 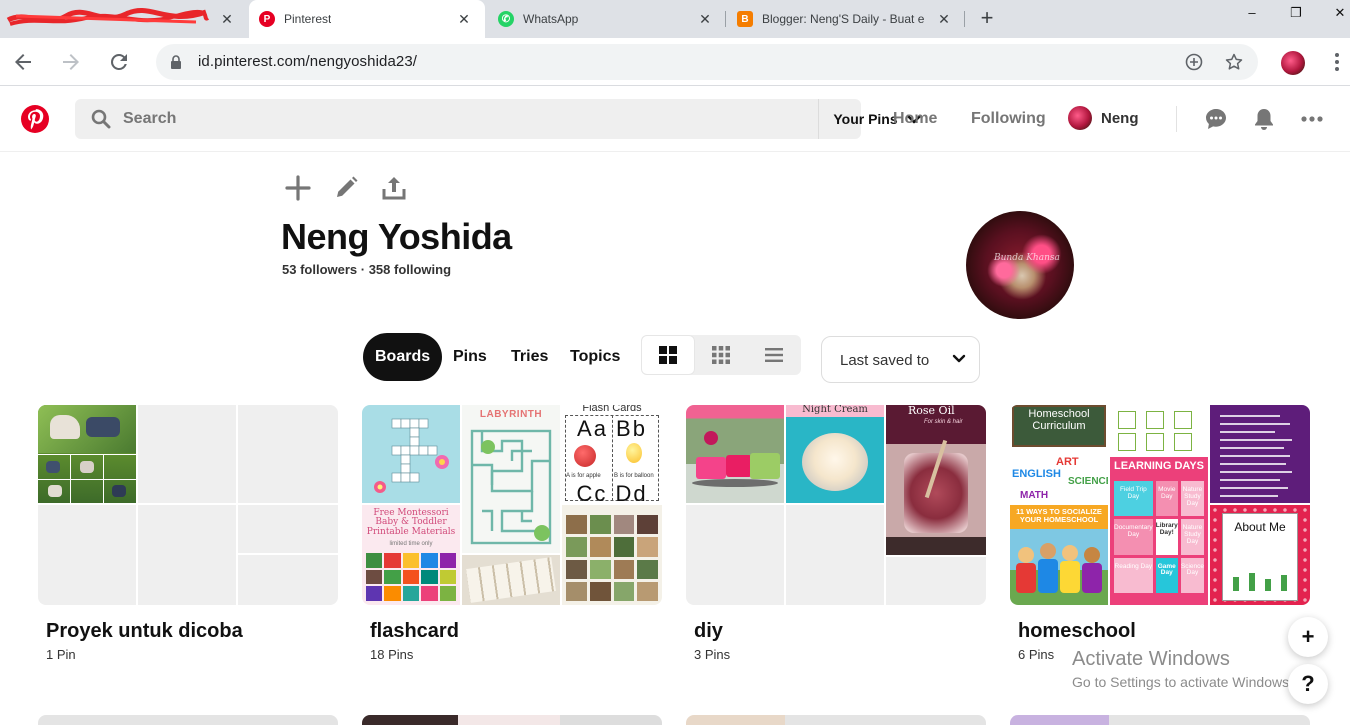 I want to click on board-pin-count: 3 Pins, so click(x=712, y=654).